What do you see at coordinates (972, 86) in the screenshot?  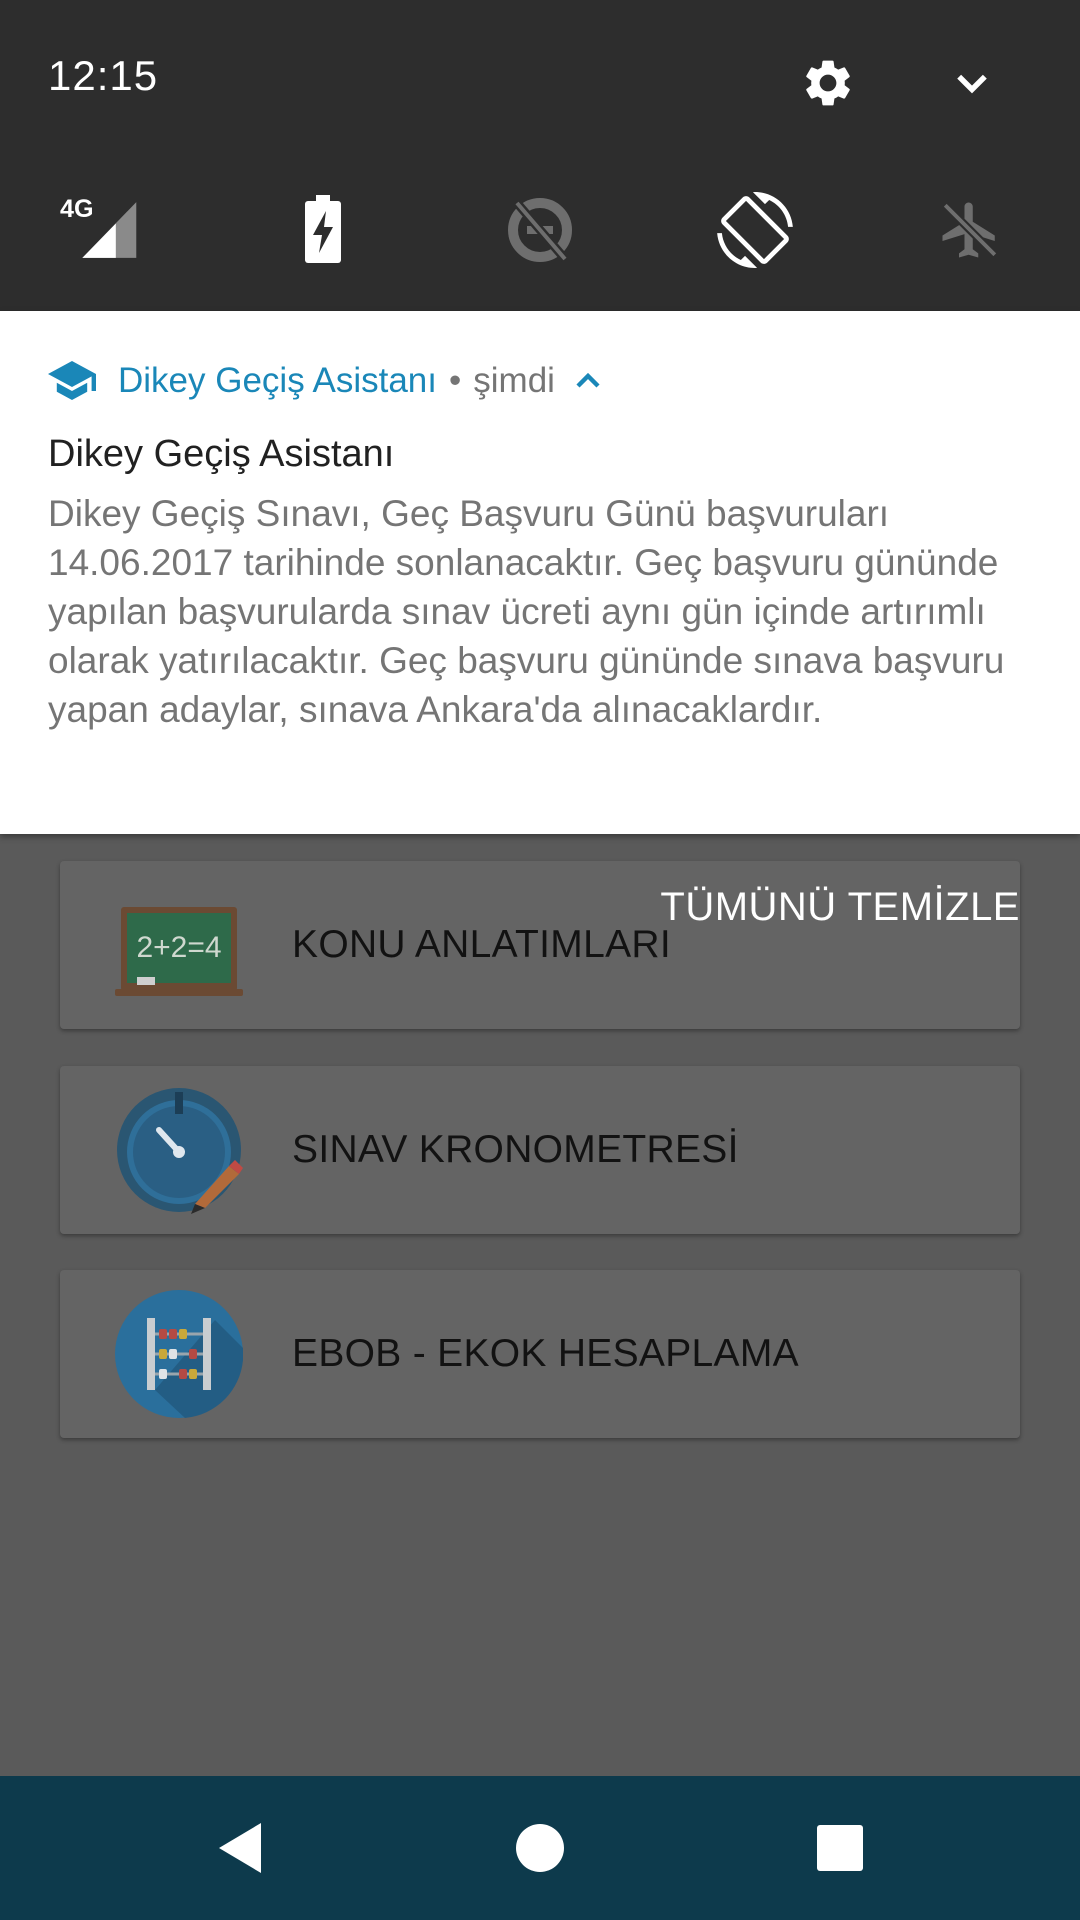 I see `expand-chevron-icon` at bounding box center [972, 86].